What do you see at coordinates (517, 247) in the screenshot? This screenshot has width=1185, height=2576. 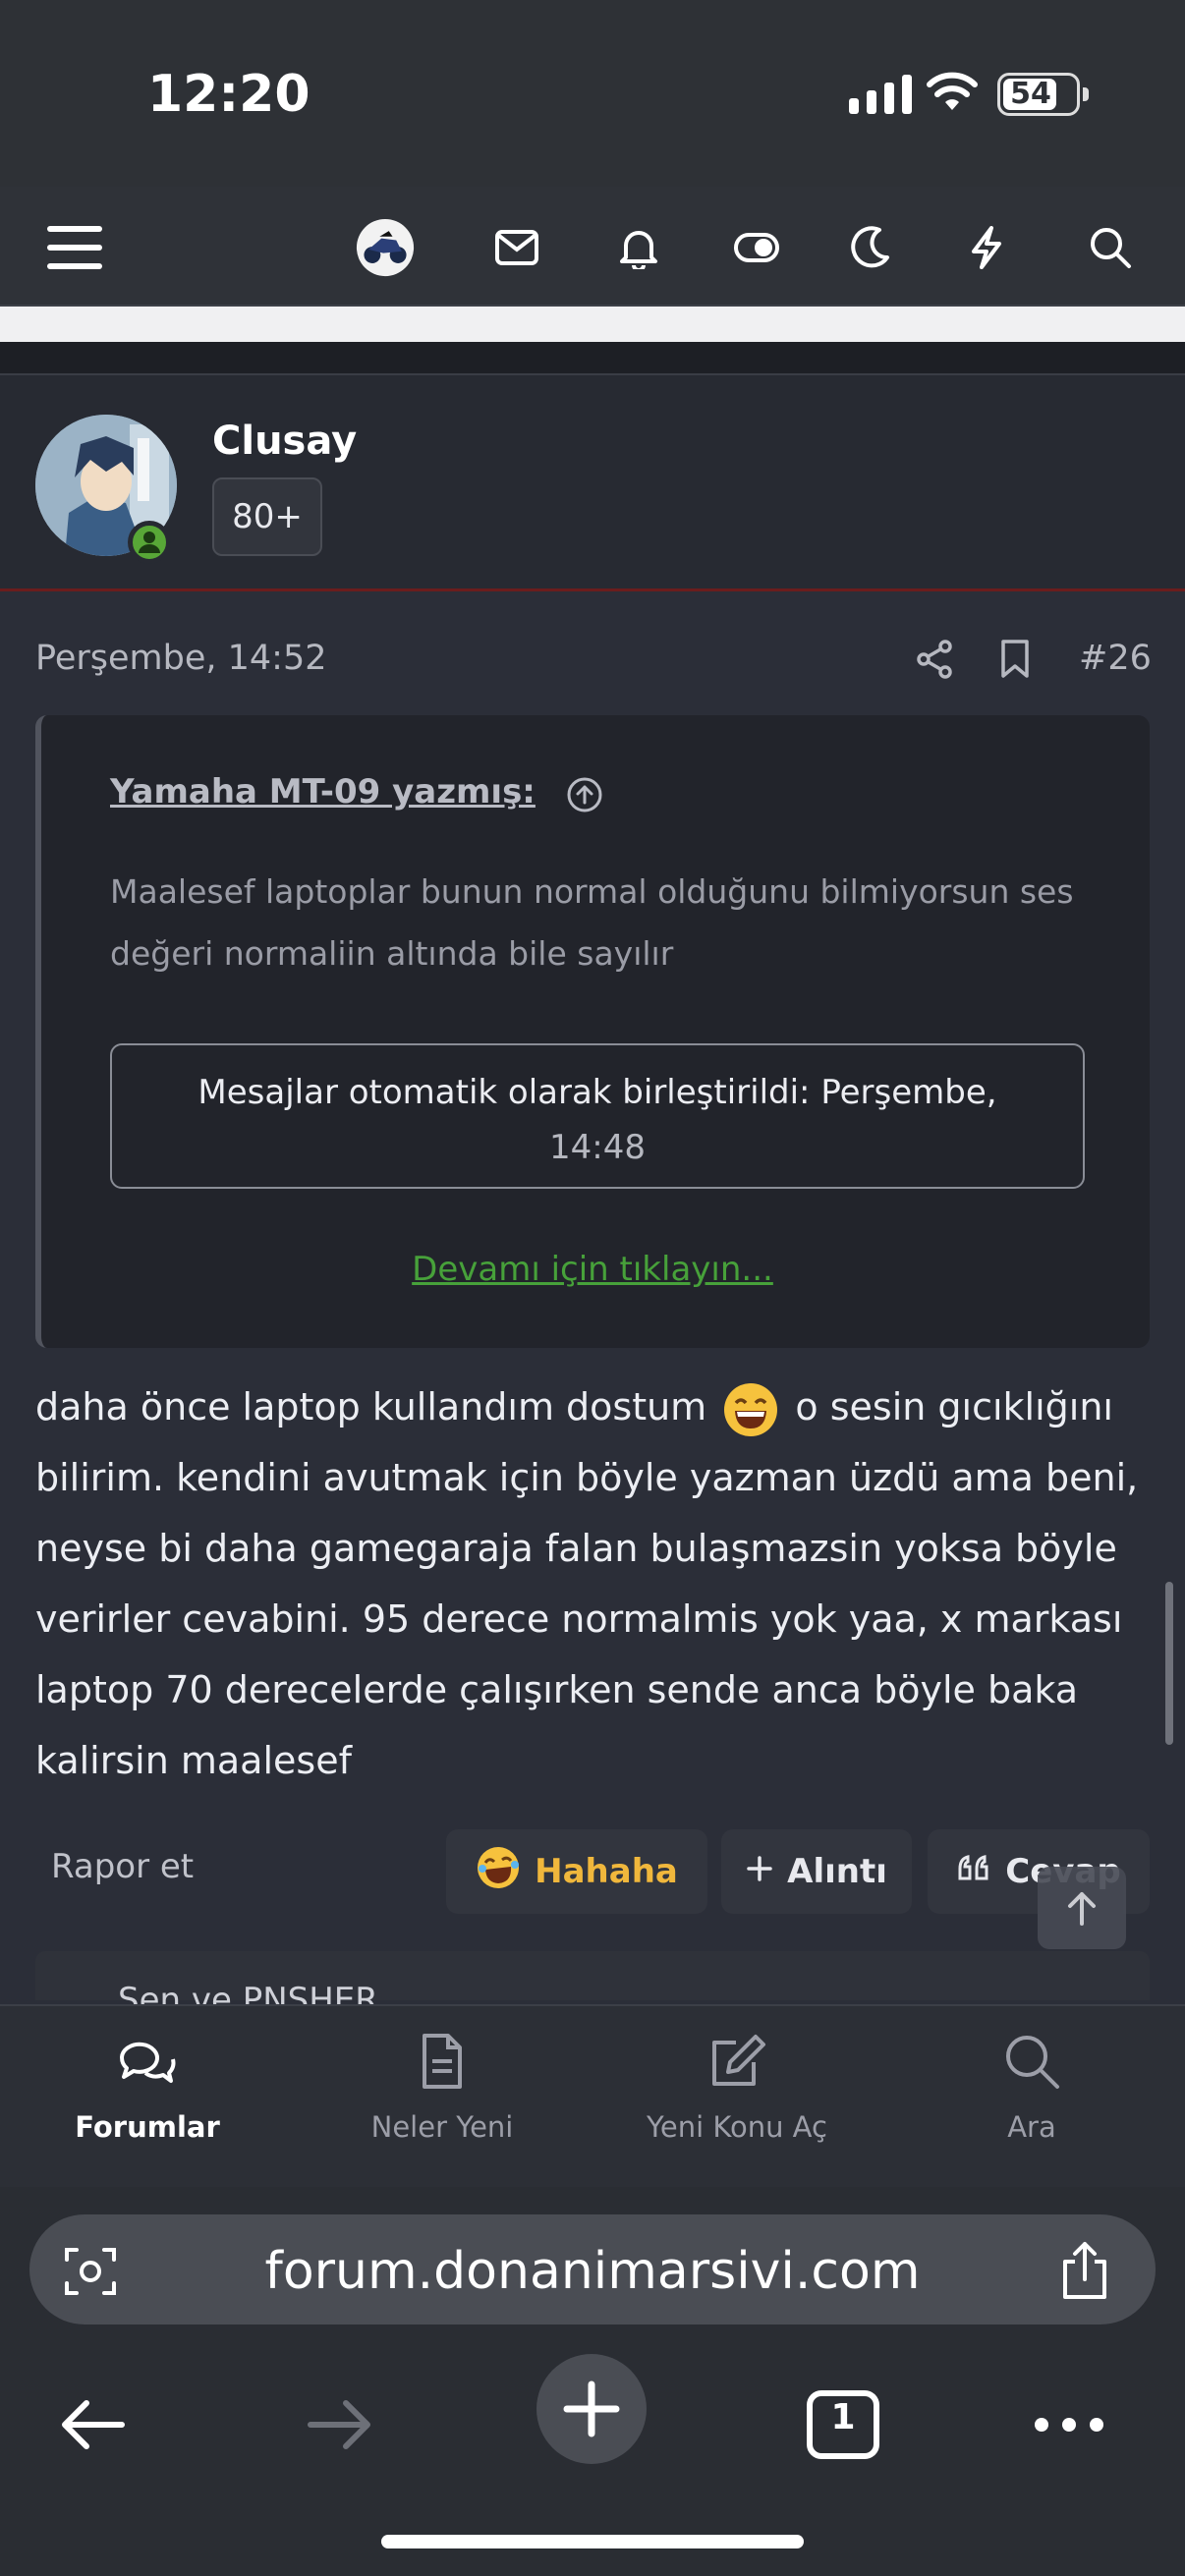 I see `mail-icon` at bounding box center [517, 247].